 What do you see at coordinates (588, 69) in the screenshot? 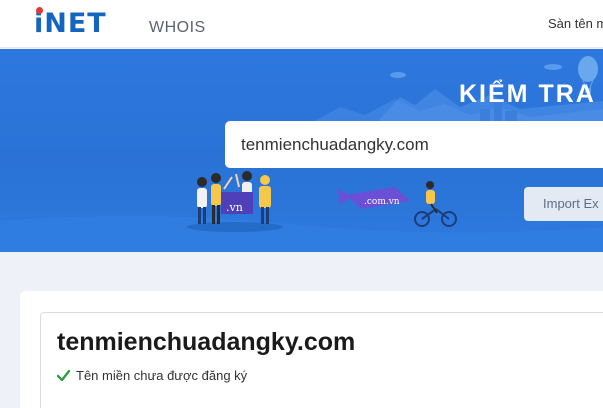
I see `balloon-shape` at bounding box center [588, 69].